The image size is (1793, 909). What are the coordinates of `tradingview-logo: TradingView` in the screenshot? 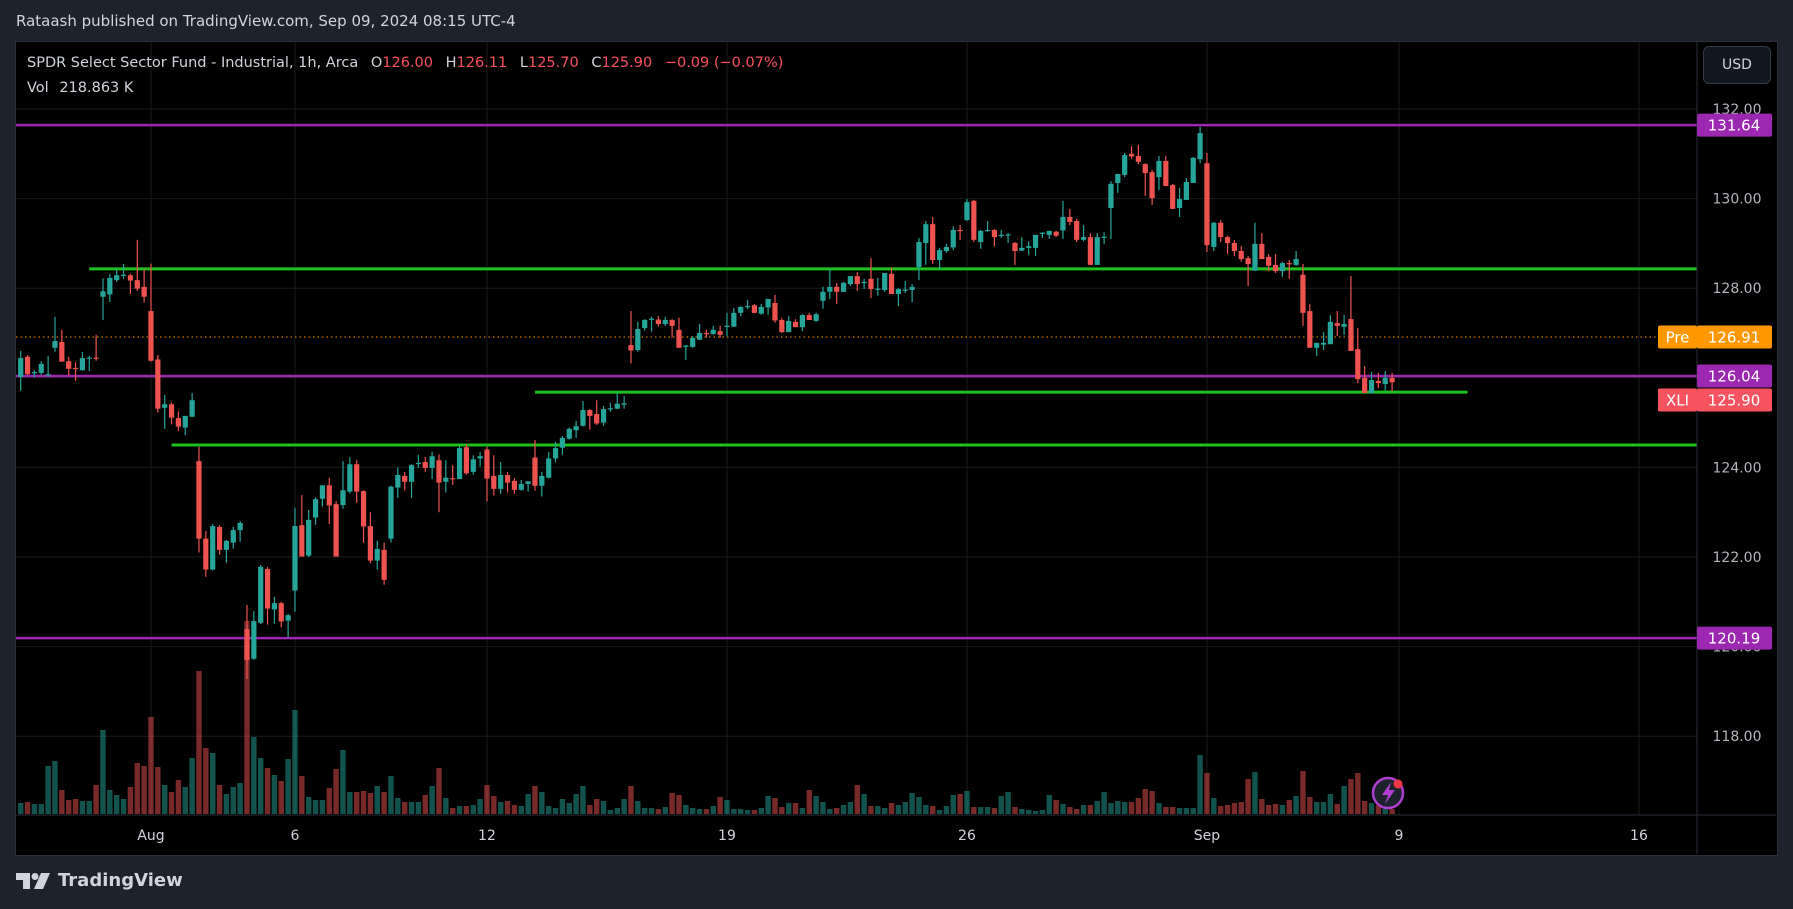 It's located at (99, 880).